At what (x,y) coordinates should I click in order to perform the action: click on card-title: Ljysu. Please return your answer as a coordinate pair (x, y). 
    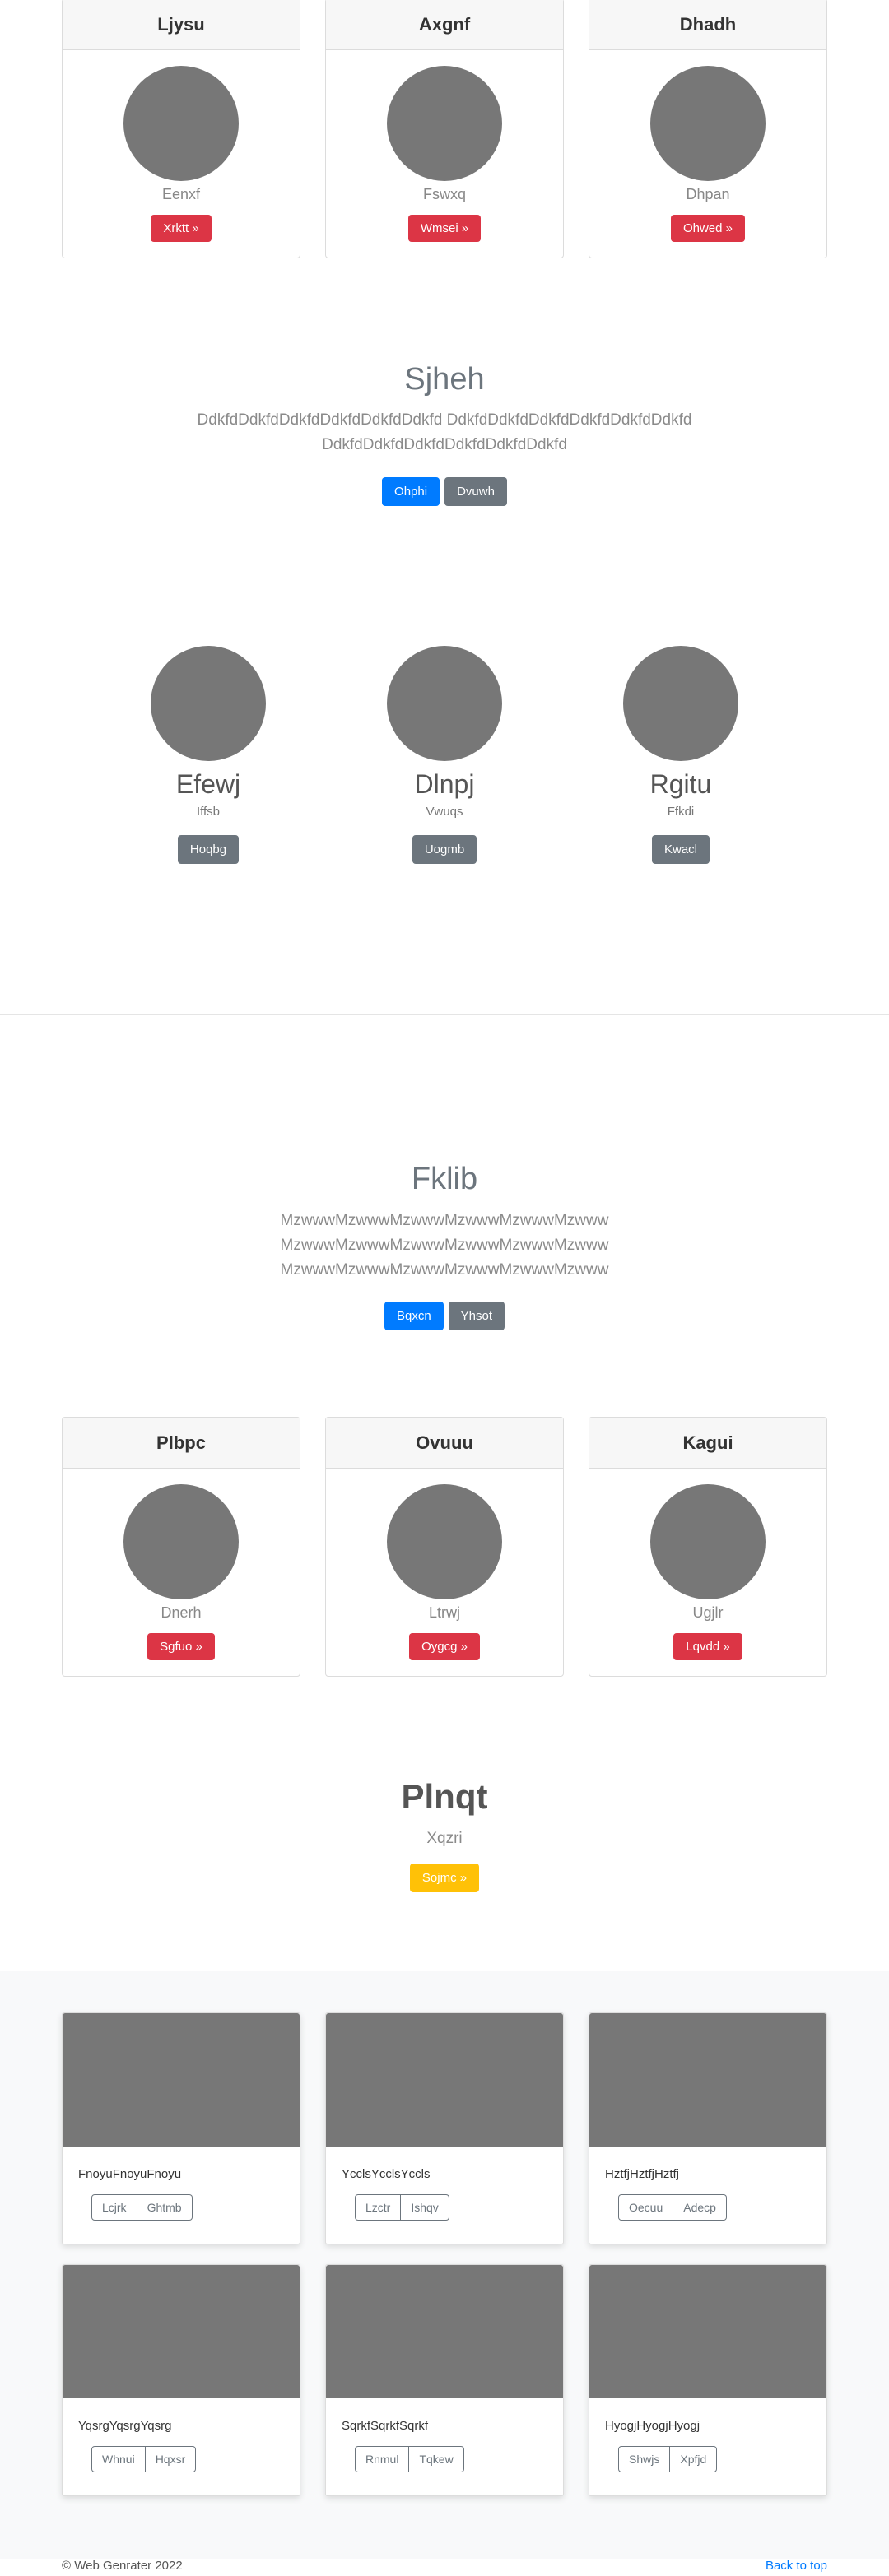
    Looking at the image, I should click on (181, 25).